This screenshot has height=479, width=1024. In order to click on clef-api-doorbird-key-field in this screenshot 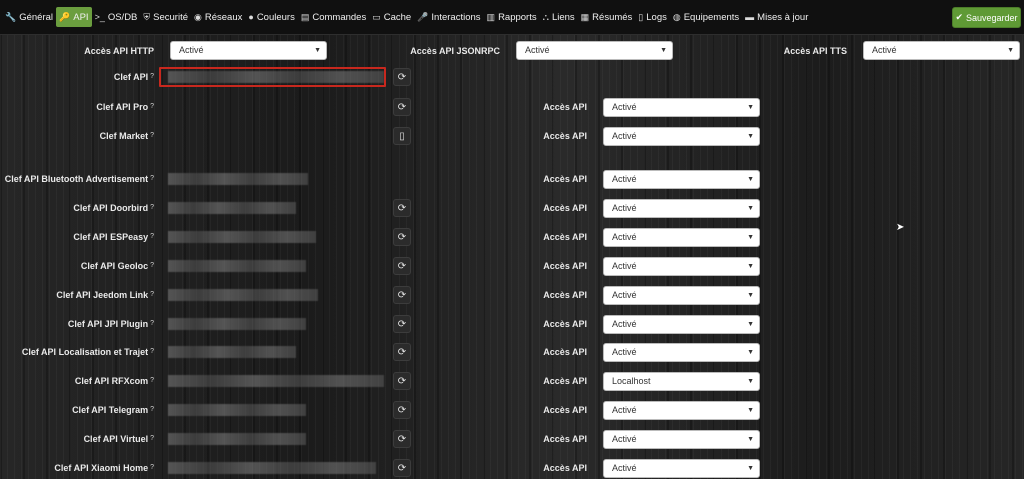, I will do `click(232, 208)`.